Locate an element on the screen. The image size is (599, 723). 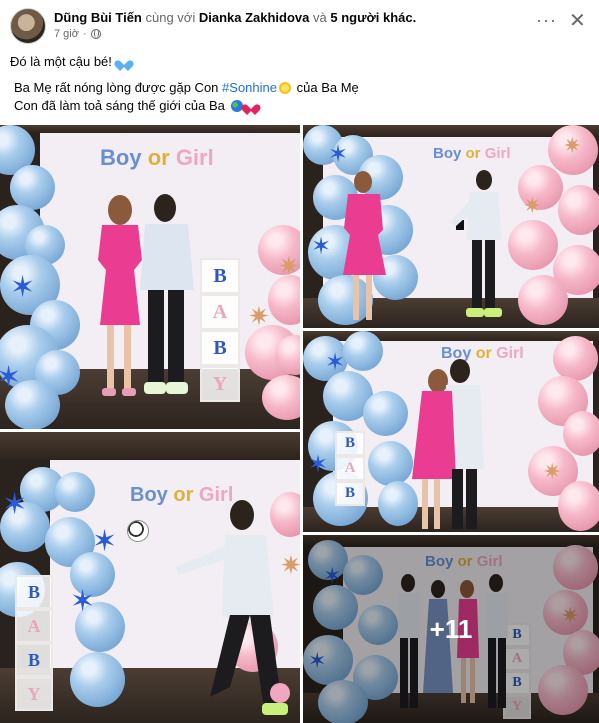
soccer-ball is located at coordinates (138, 531).